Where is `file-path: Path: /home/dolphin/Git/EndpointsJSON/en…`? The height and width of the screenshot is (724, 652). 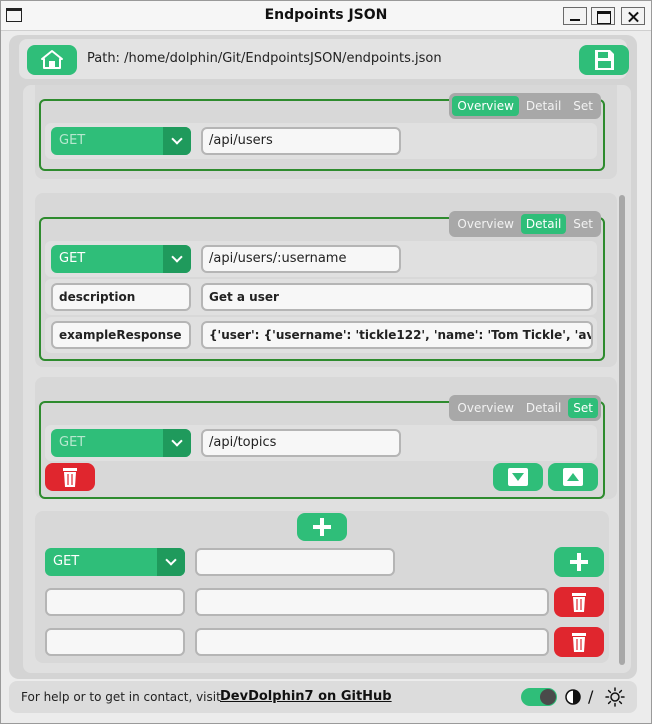
file-path: Path: /home/dolphin/Git/EndpointsJSON/en… is located at coordinates (264, 58).